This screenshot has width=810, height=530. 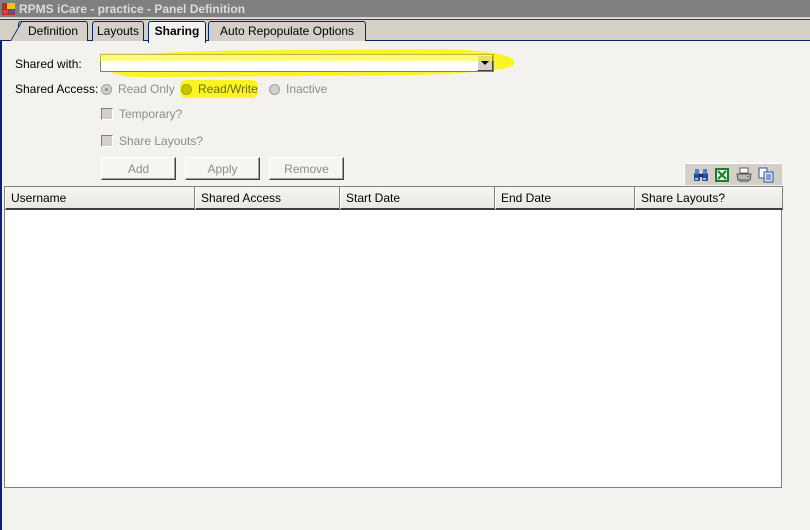 What do you see at coordinates (709, 198) in the screenshot?
I see `column-header-share-layouts: Share Layouts?` at bounding box center [709, 198].